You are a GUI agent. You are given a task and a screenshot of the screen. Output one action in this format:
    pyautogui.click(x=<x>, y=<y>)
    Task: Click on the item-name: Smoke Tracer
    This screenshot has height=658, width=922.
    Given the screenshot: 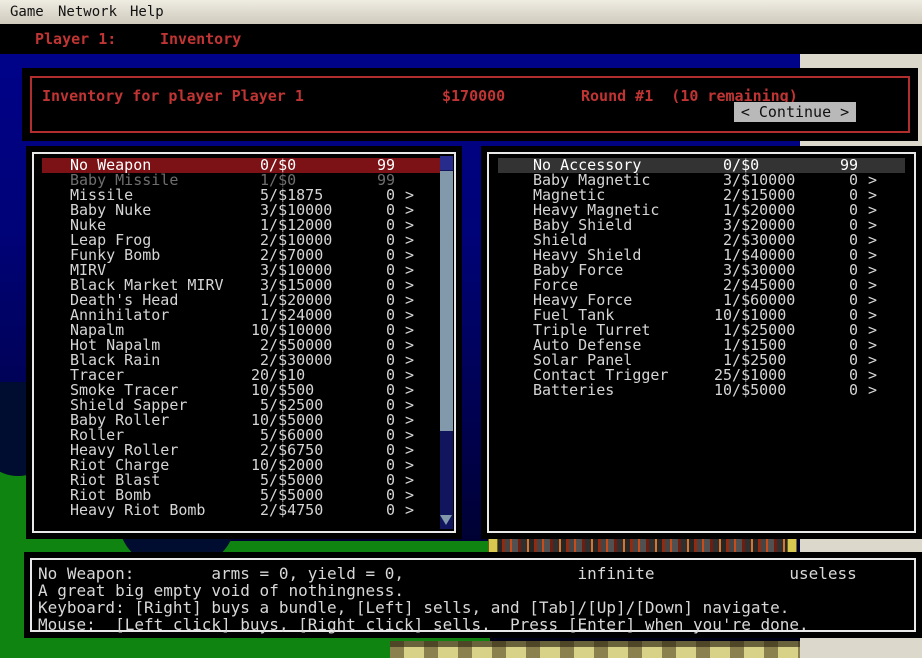 What is the action you would take?
    pyautogui.click(x=124, y=390)
    